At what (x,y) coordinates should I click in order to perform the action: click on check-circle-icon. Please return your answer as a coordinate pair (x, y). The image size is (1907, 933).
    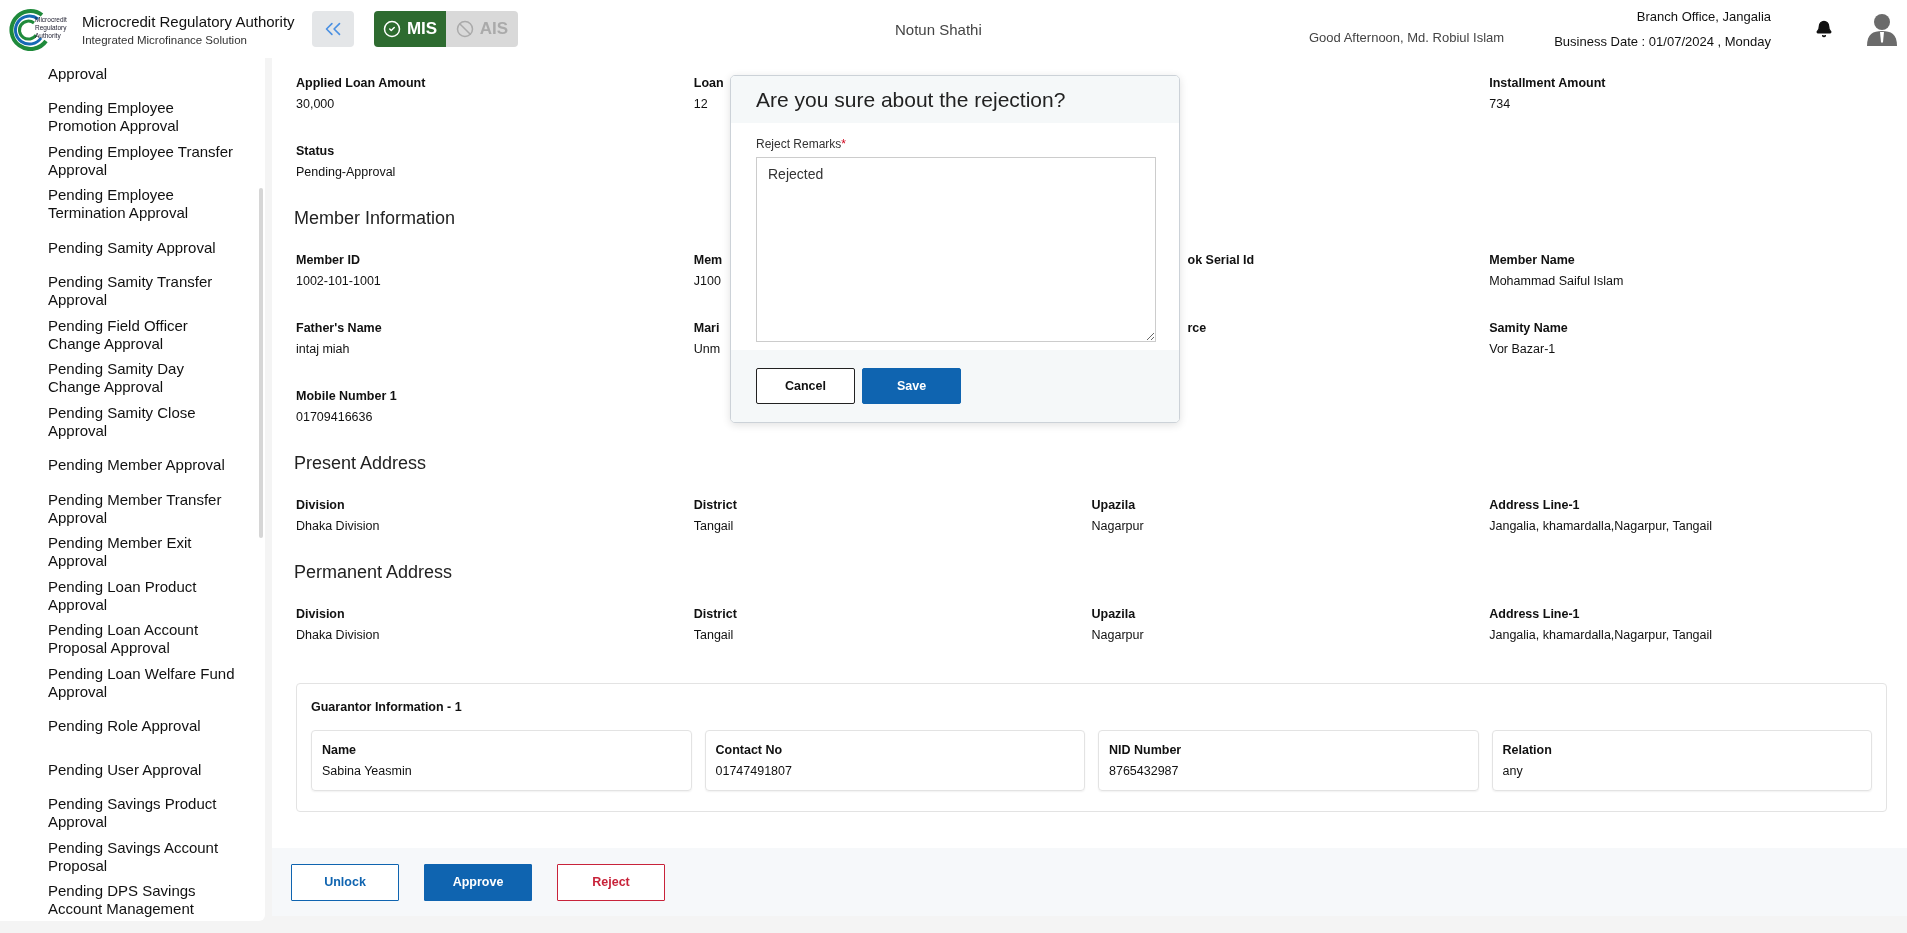
    Looking at the image, I should click on (391, 29).